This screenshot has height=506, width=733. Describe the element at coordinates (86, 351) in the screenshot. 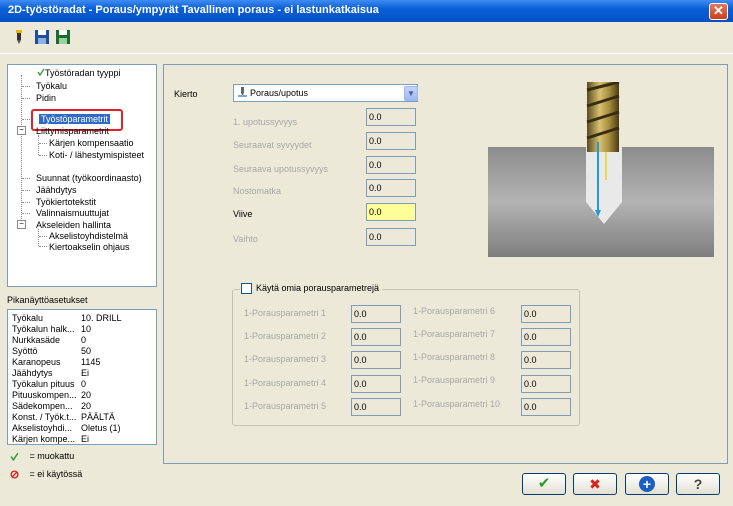

I see `quick-value: 50` at that location.